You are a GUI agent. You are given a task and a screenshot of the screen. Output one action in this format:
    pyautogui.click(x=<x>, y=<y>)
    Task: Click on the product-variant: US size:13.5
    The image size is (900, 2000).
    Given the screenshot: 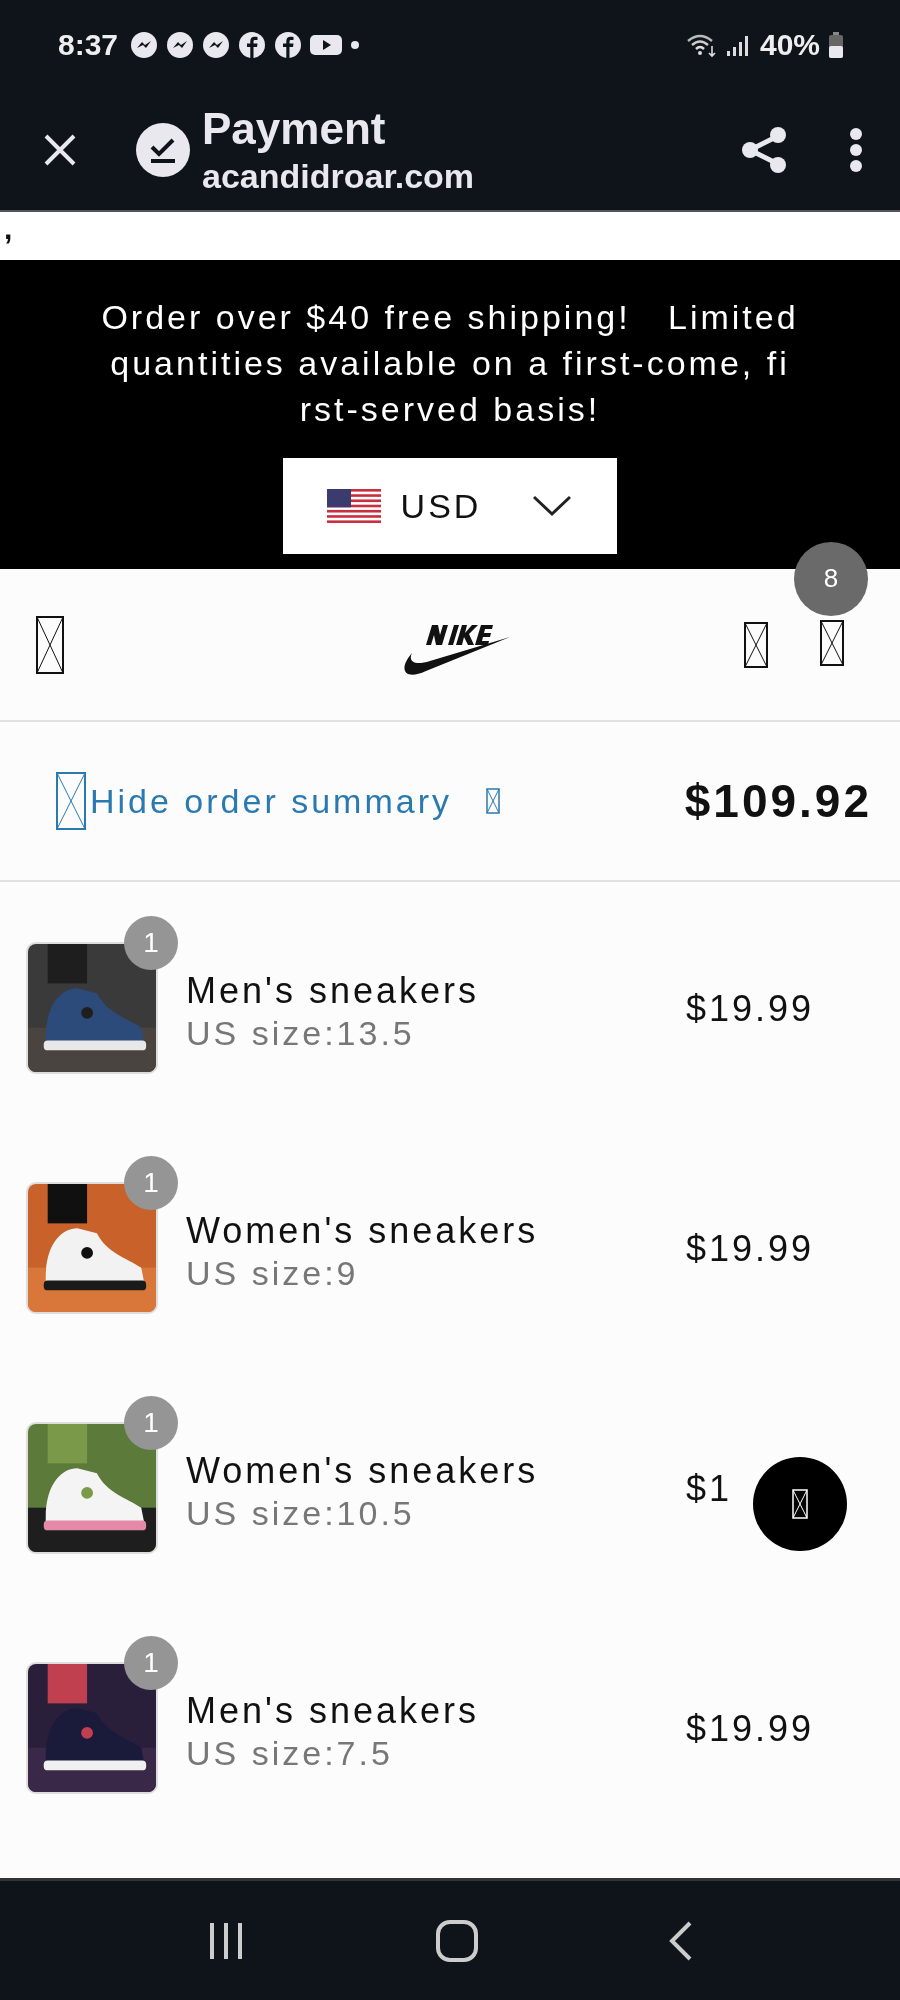 What is the action you would take?
    pyautogui.click(x=301, y=1034)
    